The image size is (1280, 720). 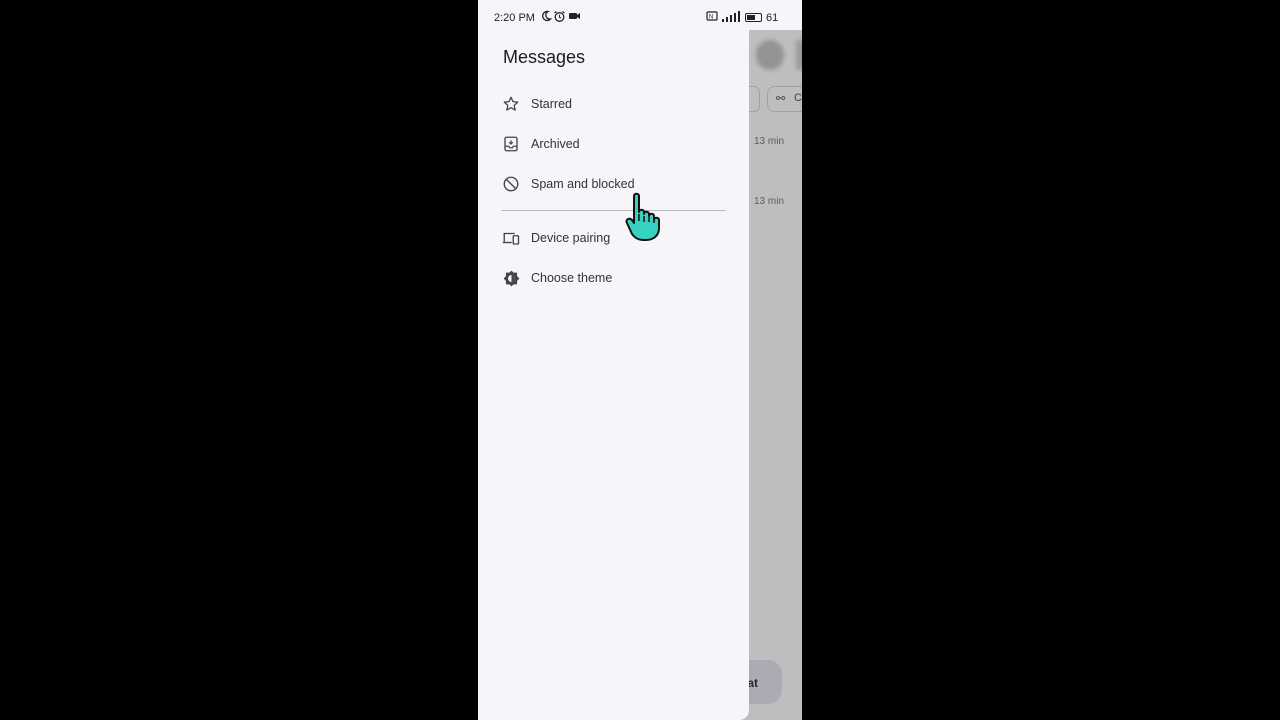 What do you see at coordinates (574, 17) in the screenshot?
I see `video-icon` at bounding box center [574, 17].